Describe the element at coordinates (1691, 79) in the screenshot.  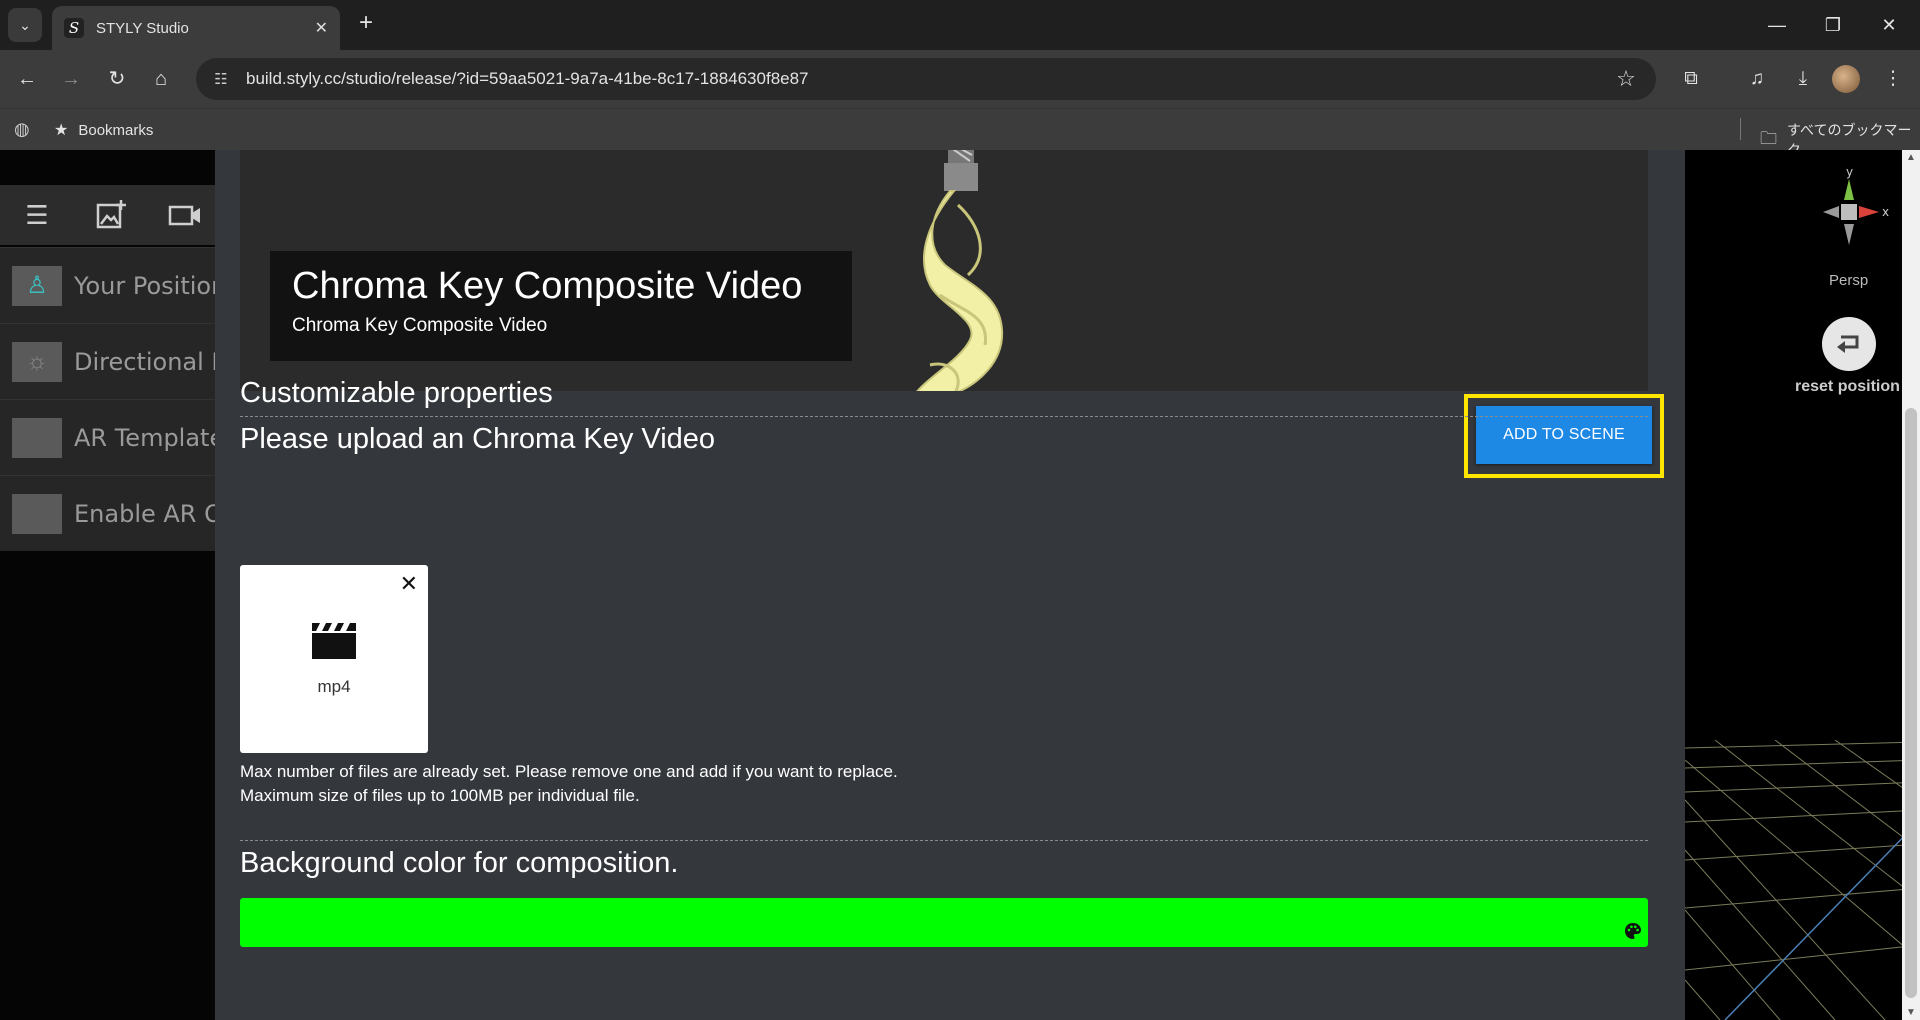
I see `extensions-icon: ⧉` at that location.